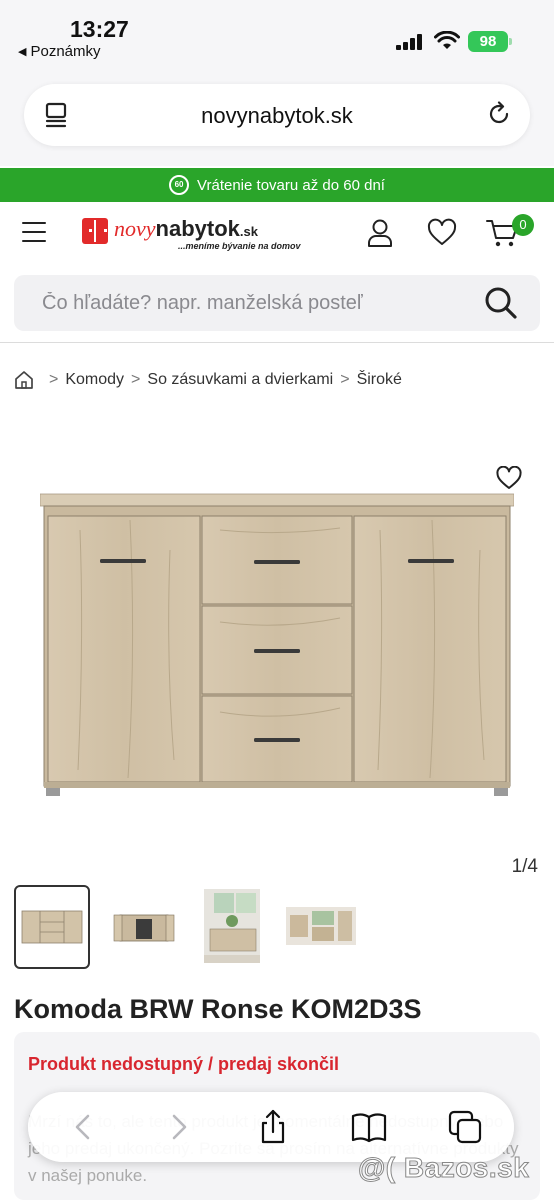 This screenshot has width=554, height=1200. Describe the element at coordinates (22, 52) in the screenshot. I see `back-triangle-icon: ◀` at that location.